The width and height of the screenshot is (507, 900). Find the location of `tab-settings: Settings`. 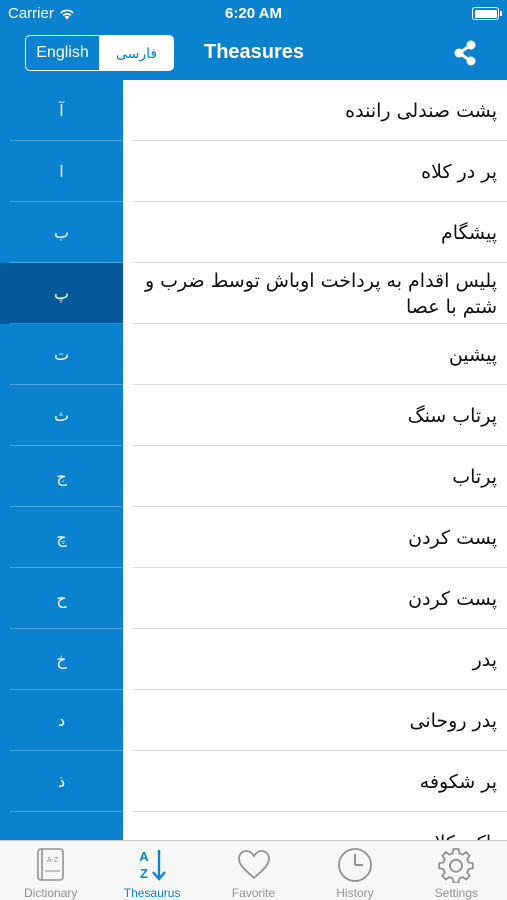

tab-settings: Settings is located at coordinates (456, 870).